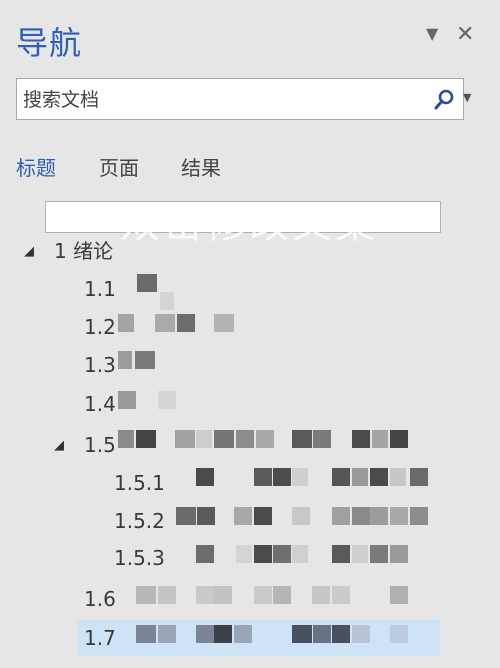  I want to click on navigation-pane-title: 导航, so click(49, 43).